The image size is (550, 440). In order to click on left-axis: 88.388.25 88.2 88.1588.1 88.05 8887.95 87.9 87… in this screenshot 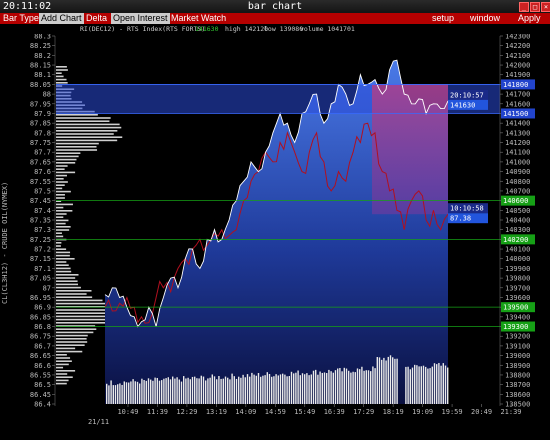, I will do `click(43, 221)`.